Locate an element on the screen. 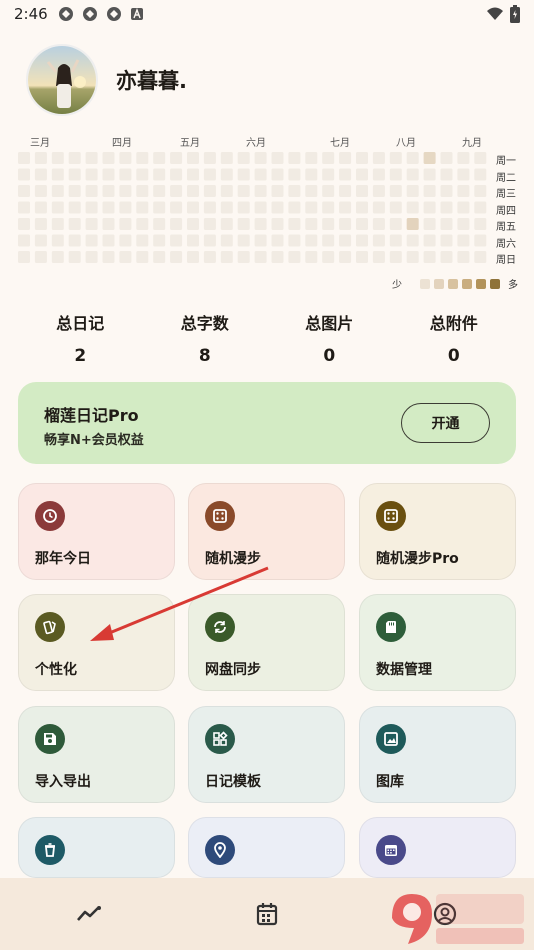  profile-header: 亦暮暮. is located at coordinates (106, 80).